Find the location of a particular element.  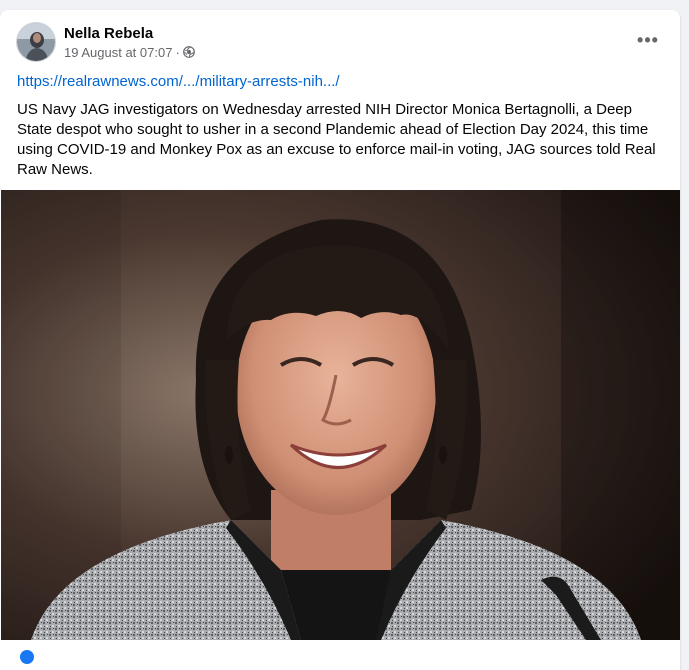

post-meta: Nella Rebela 19 August at 07:07 · is located at coordinates (129, 42).